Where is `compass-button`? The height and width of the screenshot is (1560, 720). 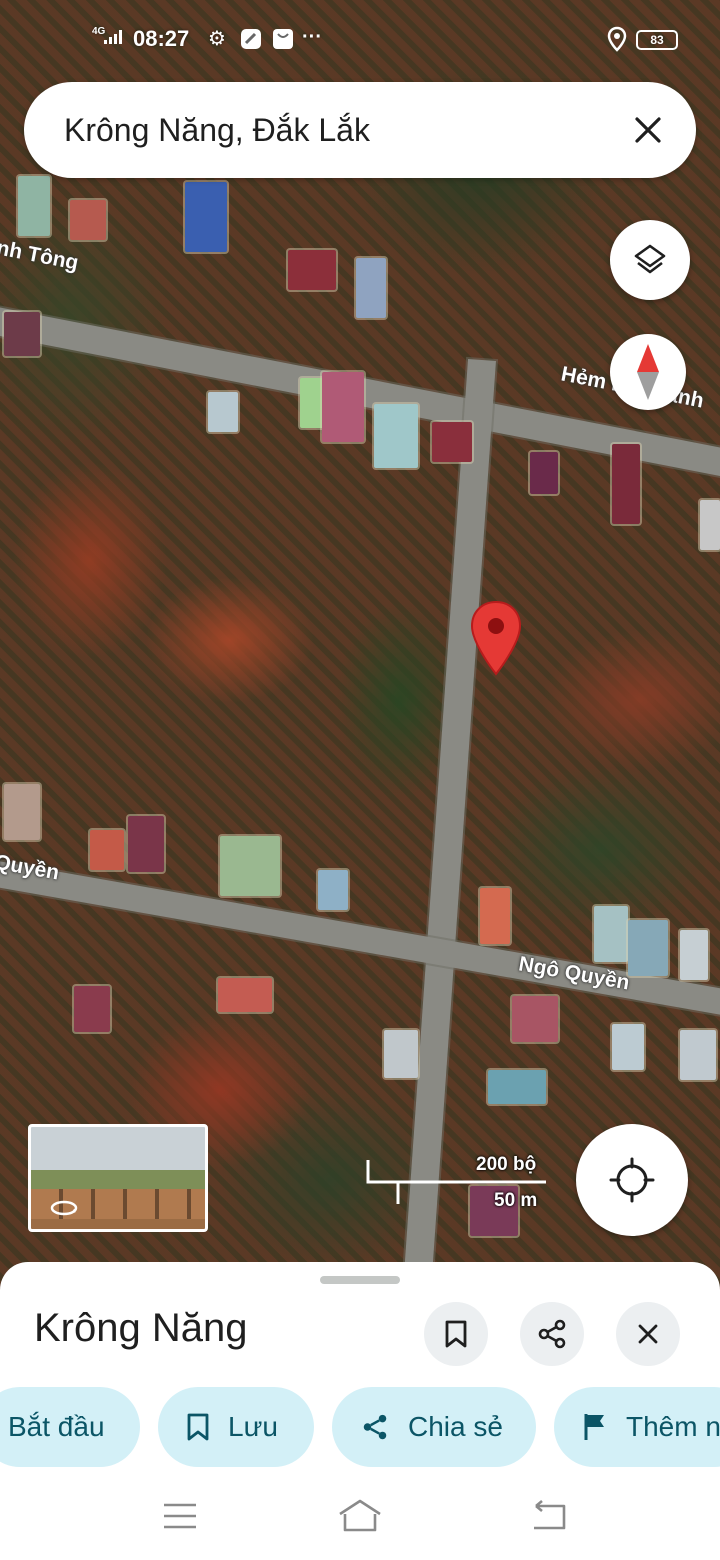 compass-button is located at coordinates (648, 372).